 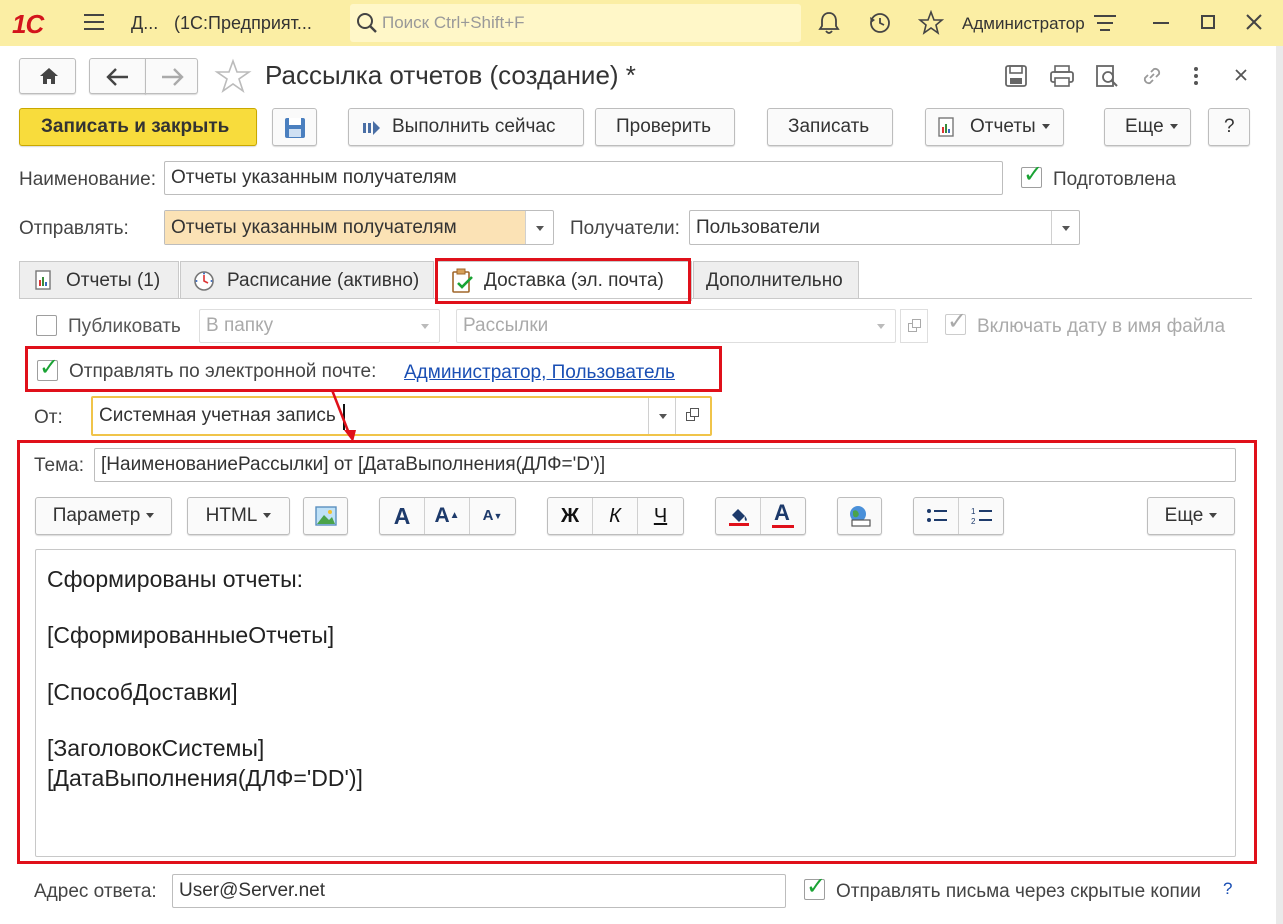 What do you see at coordinates (402, 516) in the screenshot?
I see `font-button: A` at bounding box center [402, 516].